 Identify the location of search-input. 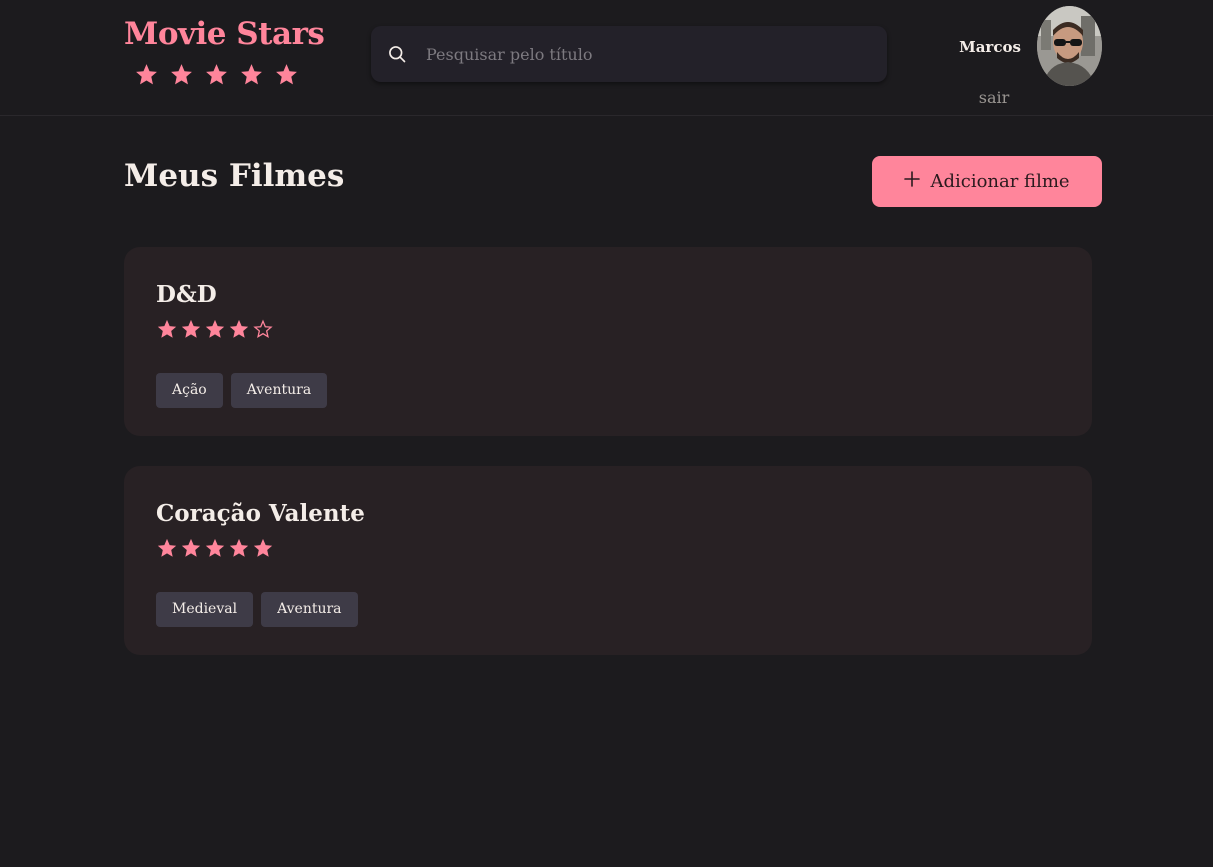
(656, 54).